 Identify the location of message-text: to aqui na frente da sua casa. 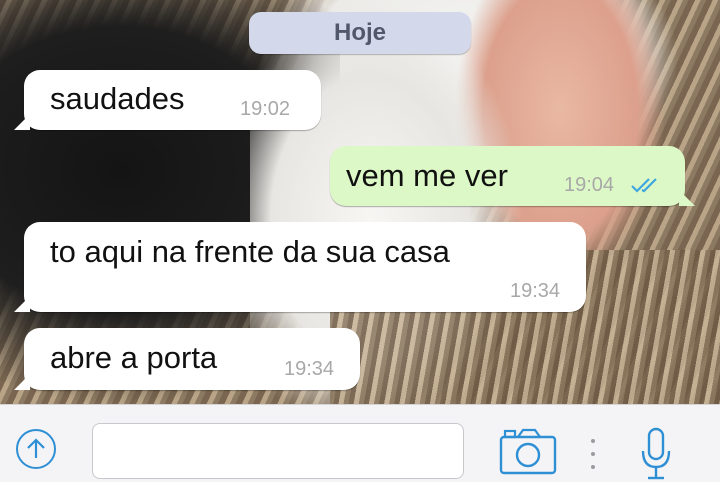
(250, 251).